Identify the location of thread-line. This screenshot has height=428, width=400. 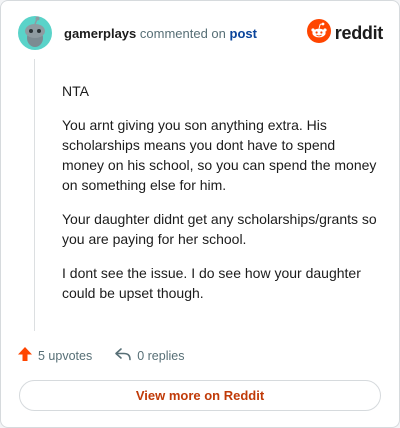
(34, 195).